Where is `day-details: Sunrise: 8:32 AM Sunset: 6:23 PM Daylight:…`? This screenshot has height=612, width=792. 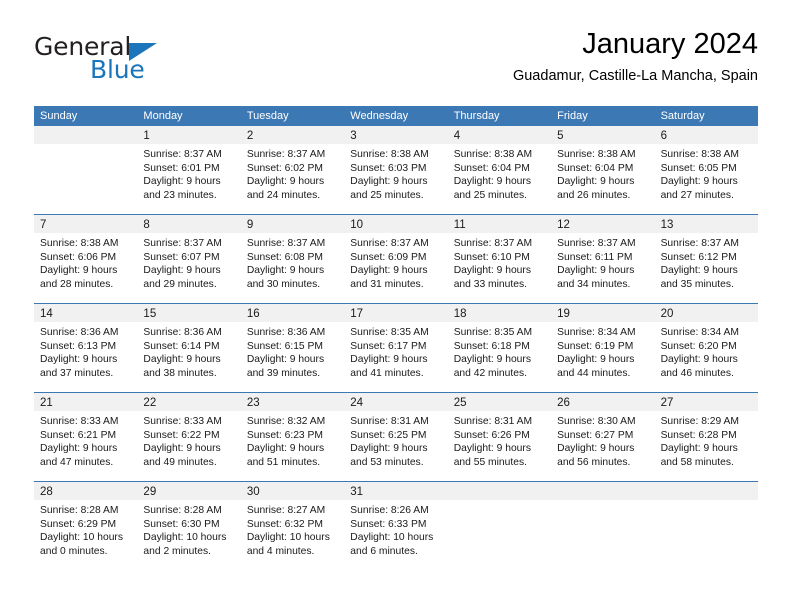
day-details: Sunrise: 8:32 AM Sunset: 6:23 PM Daylight:… is located at coordinates (292, 440).